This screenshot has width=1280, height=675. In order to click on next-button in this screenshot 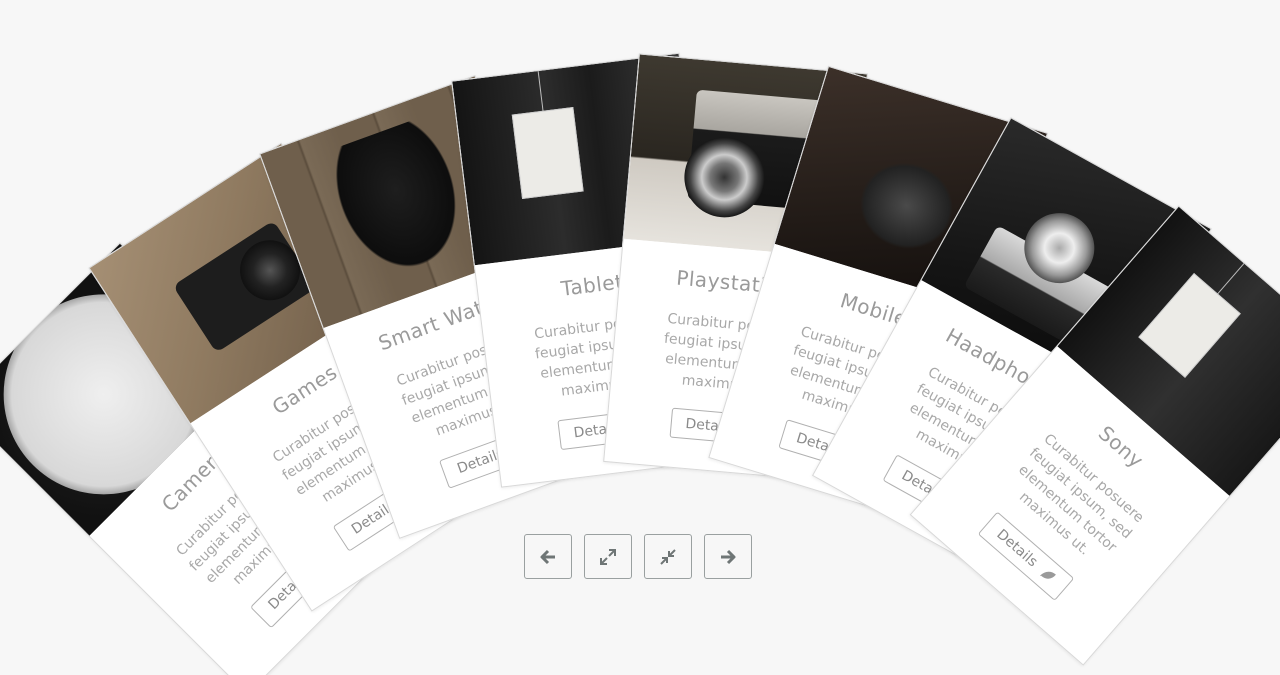, I will do `click(728, 556)`.